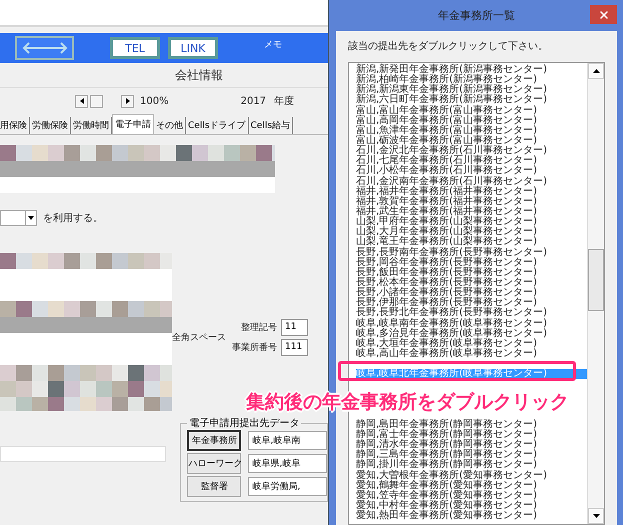  What do you see at coordinates (471, 111) in the screenshot?
I see `list-item: 富山,富山年金事務所(富山事務センター)` at bounding box center [471, 111].